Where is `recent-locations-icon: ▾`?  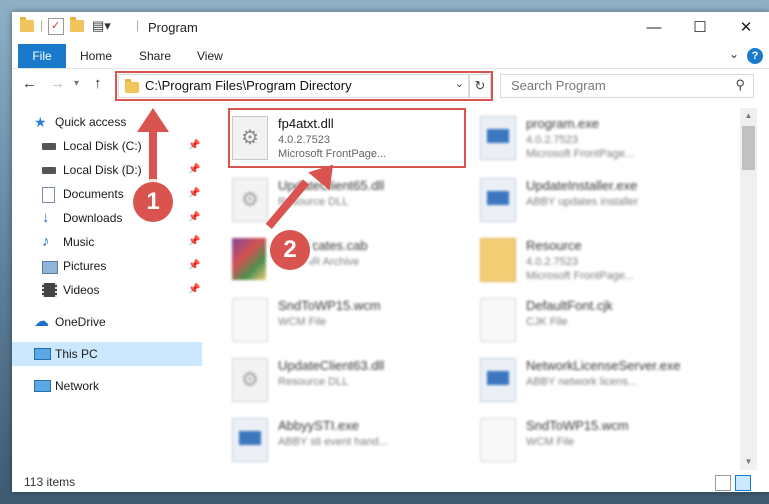
recent-locations-icon: ▾ is located at coordinates (76, 83).